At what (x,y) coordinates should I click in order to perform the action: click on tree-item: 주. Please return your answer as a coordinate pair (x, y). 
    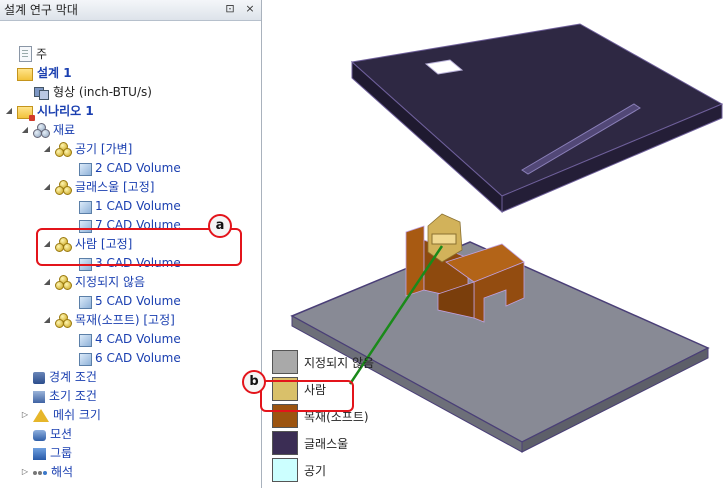
    Looking at the image, I should click on (25, 54).